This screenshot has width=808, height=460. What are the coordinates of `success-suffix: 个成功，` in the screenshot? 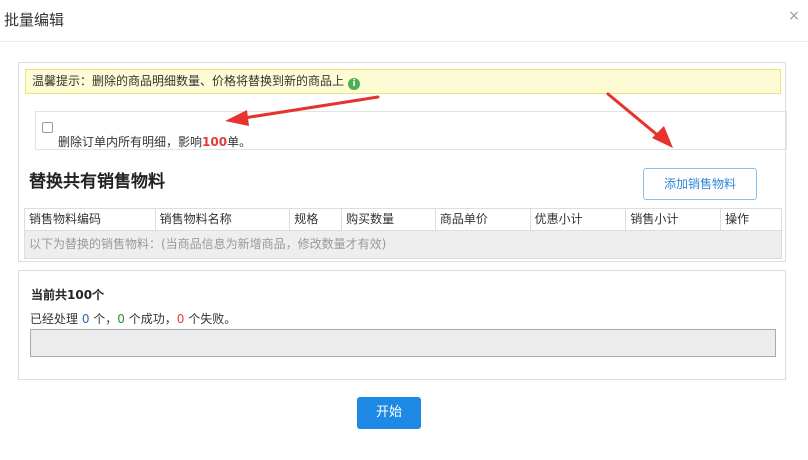 It's located at (150, 319).